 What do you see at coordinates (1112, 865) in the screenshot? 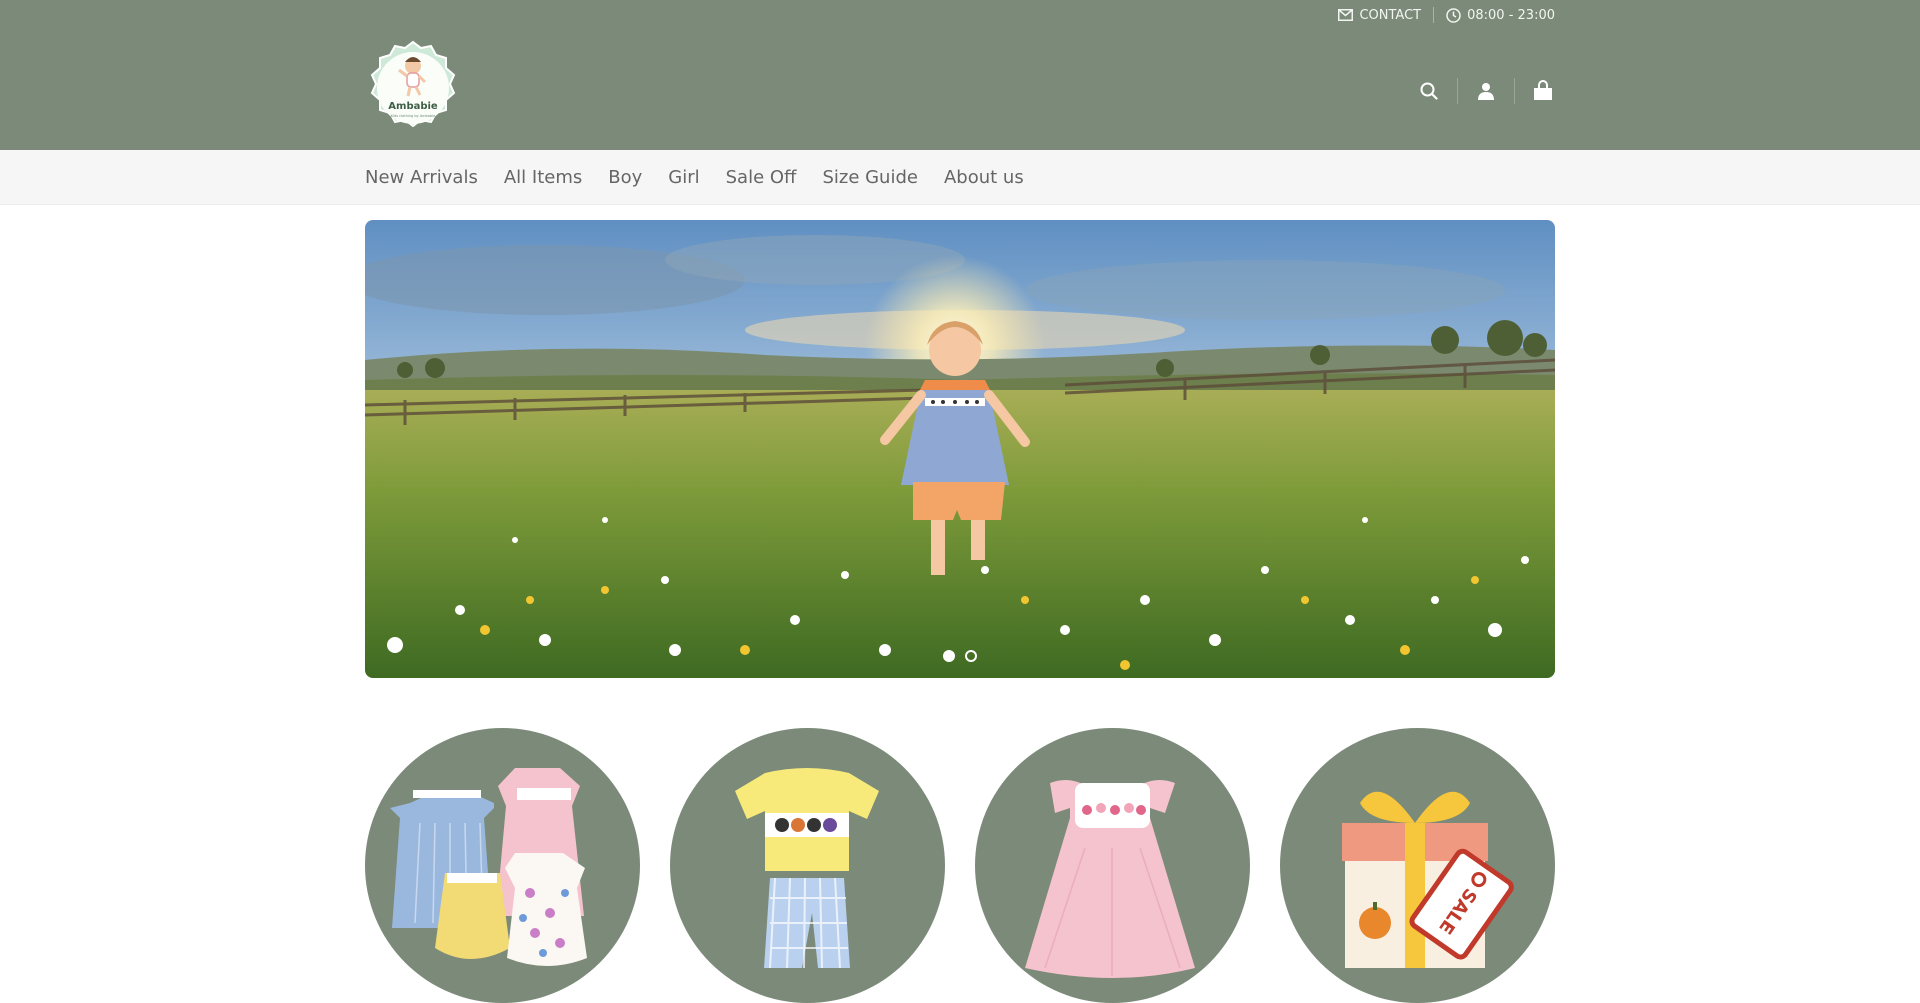
I see `category-girl-dress` at bounding box center [1112, 865].